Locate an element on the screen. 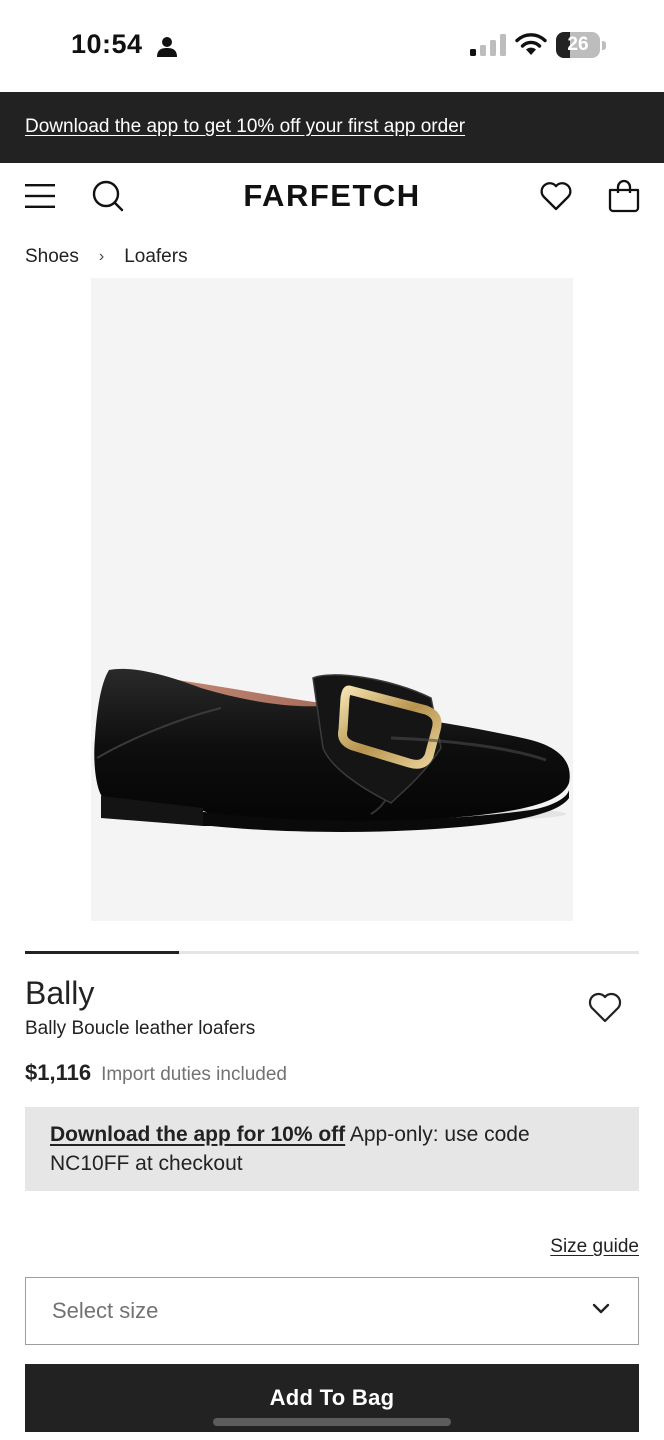 The image size is (664, 1440). breadcrumb: Shoes › Loafers is located at coordinates (106, 257).